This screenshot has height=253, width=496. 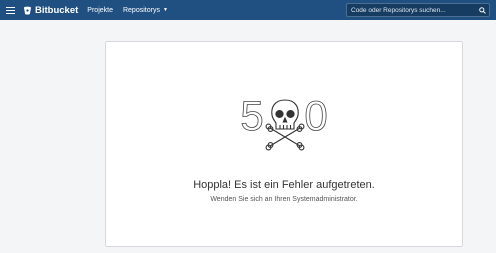 What do you see at coordinates (315, 116) in the screenshot?
I see `error-code-digit-0: 0` at bounding box center [315, 116].